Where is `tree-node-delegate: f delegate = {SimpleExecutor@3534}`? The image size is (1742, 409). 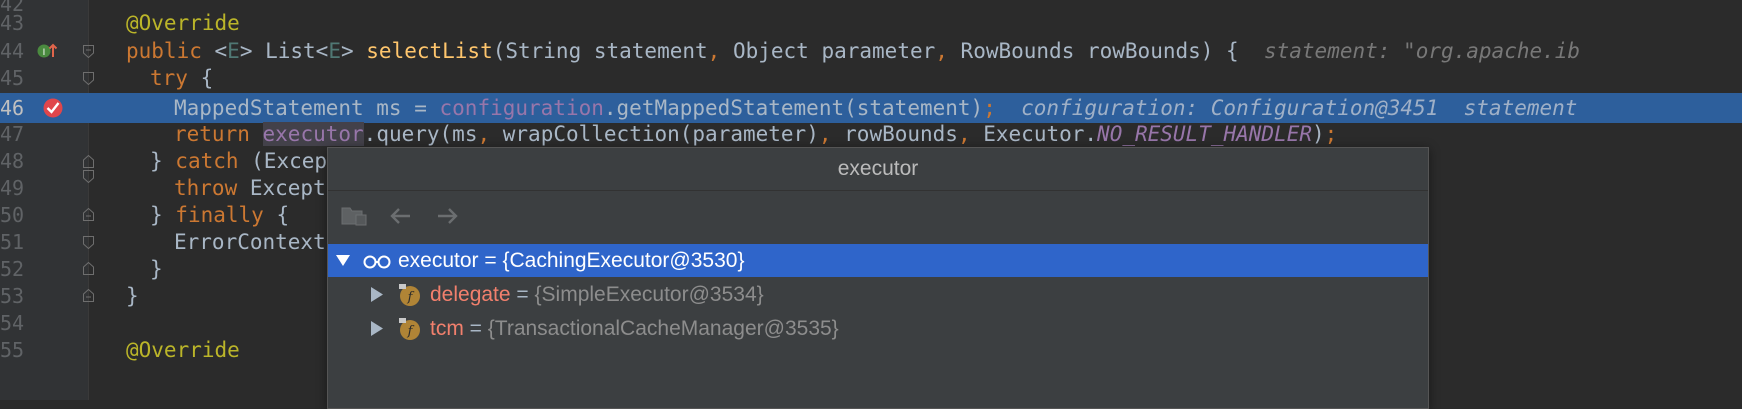
tree-node-delegate: f delegate = {SimpleExecutor@3534} is located at coordinates (878, 294).